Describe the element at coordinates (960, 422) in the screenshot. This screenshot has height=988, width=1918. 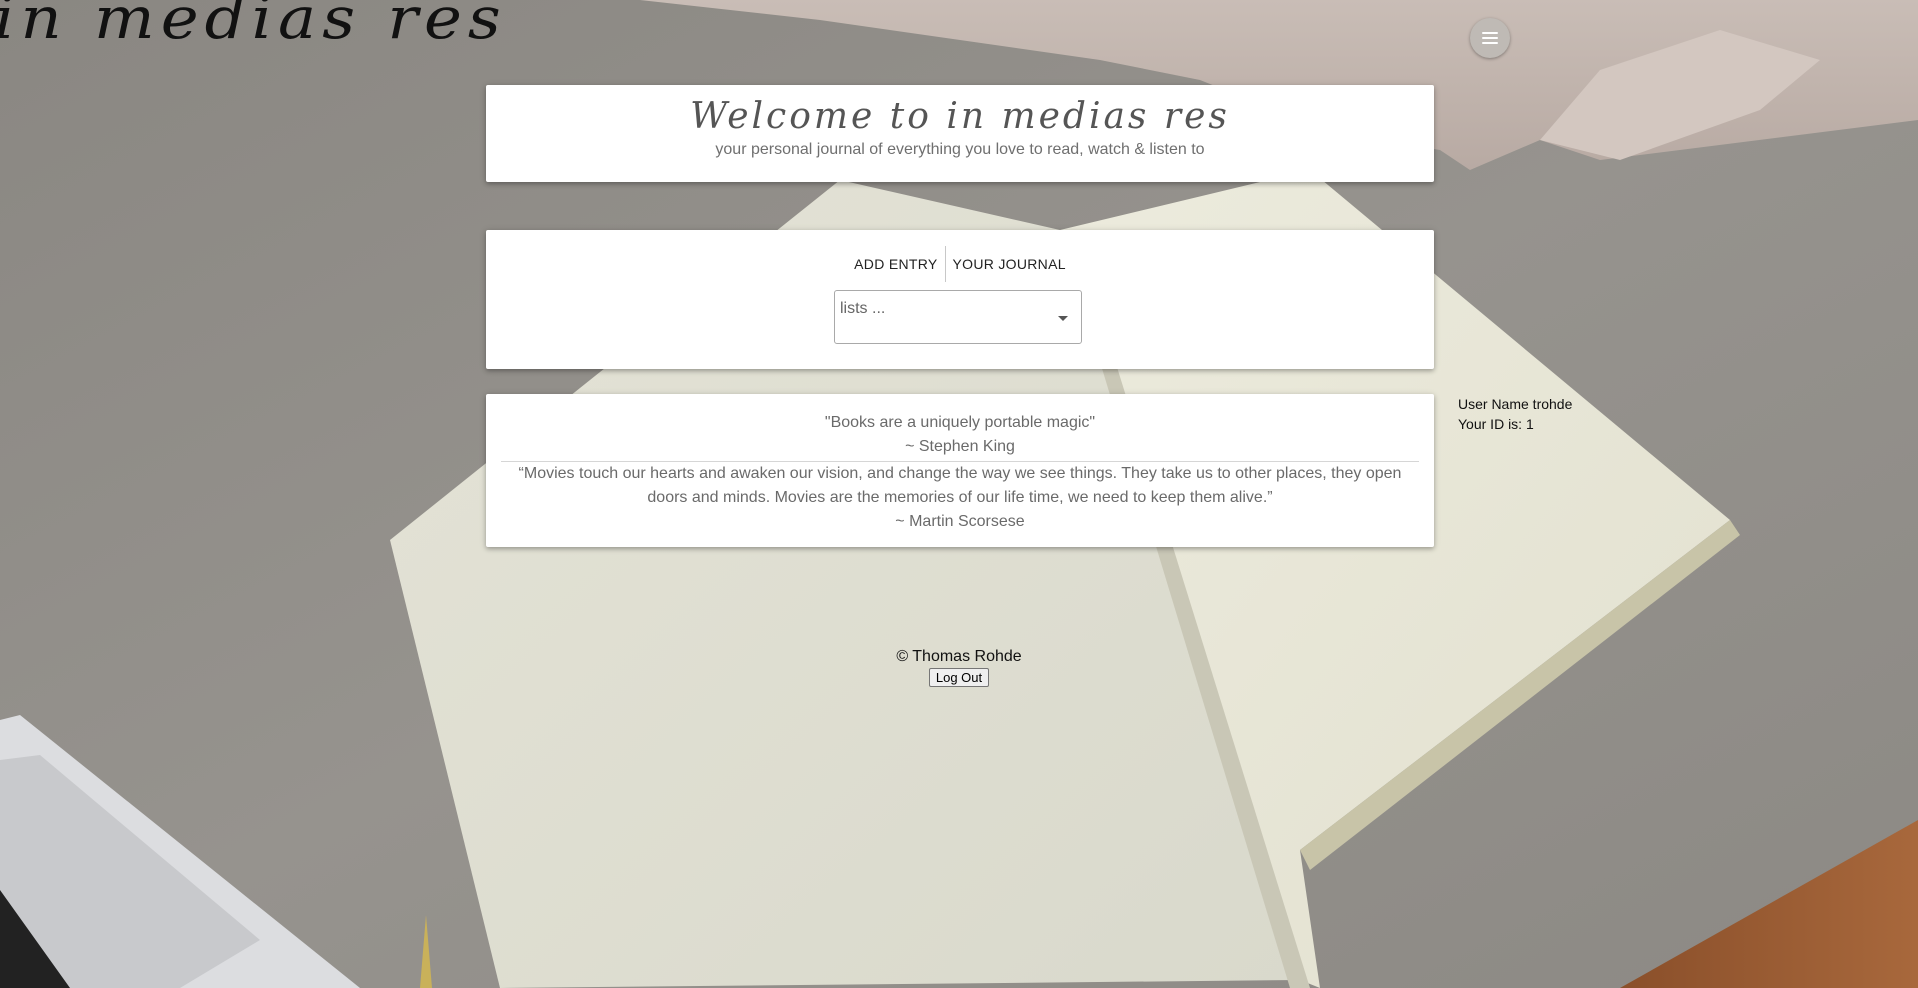
I see `quote-text: "Books are a uniquely portable magic"` at that location.